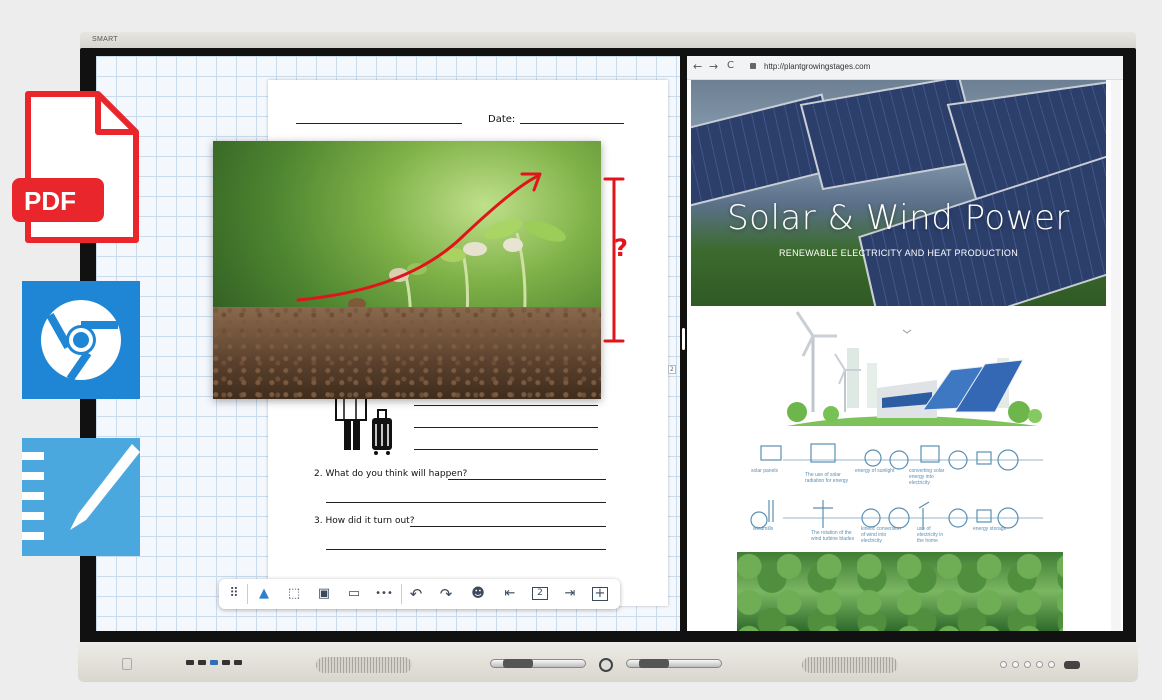  What do you see at coordinates (672, 369) in the screenshot?
I see `page-tag: 2` at bounding box center [672, 369].